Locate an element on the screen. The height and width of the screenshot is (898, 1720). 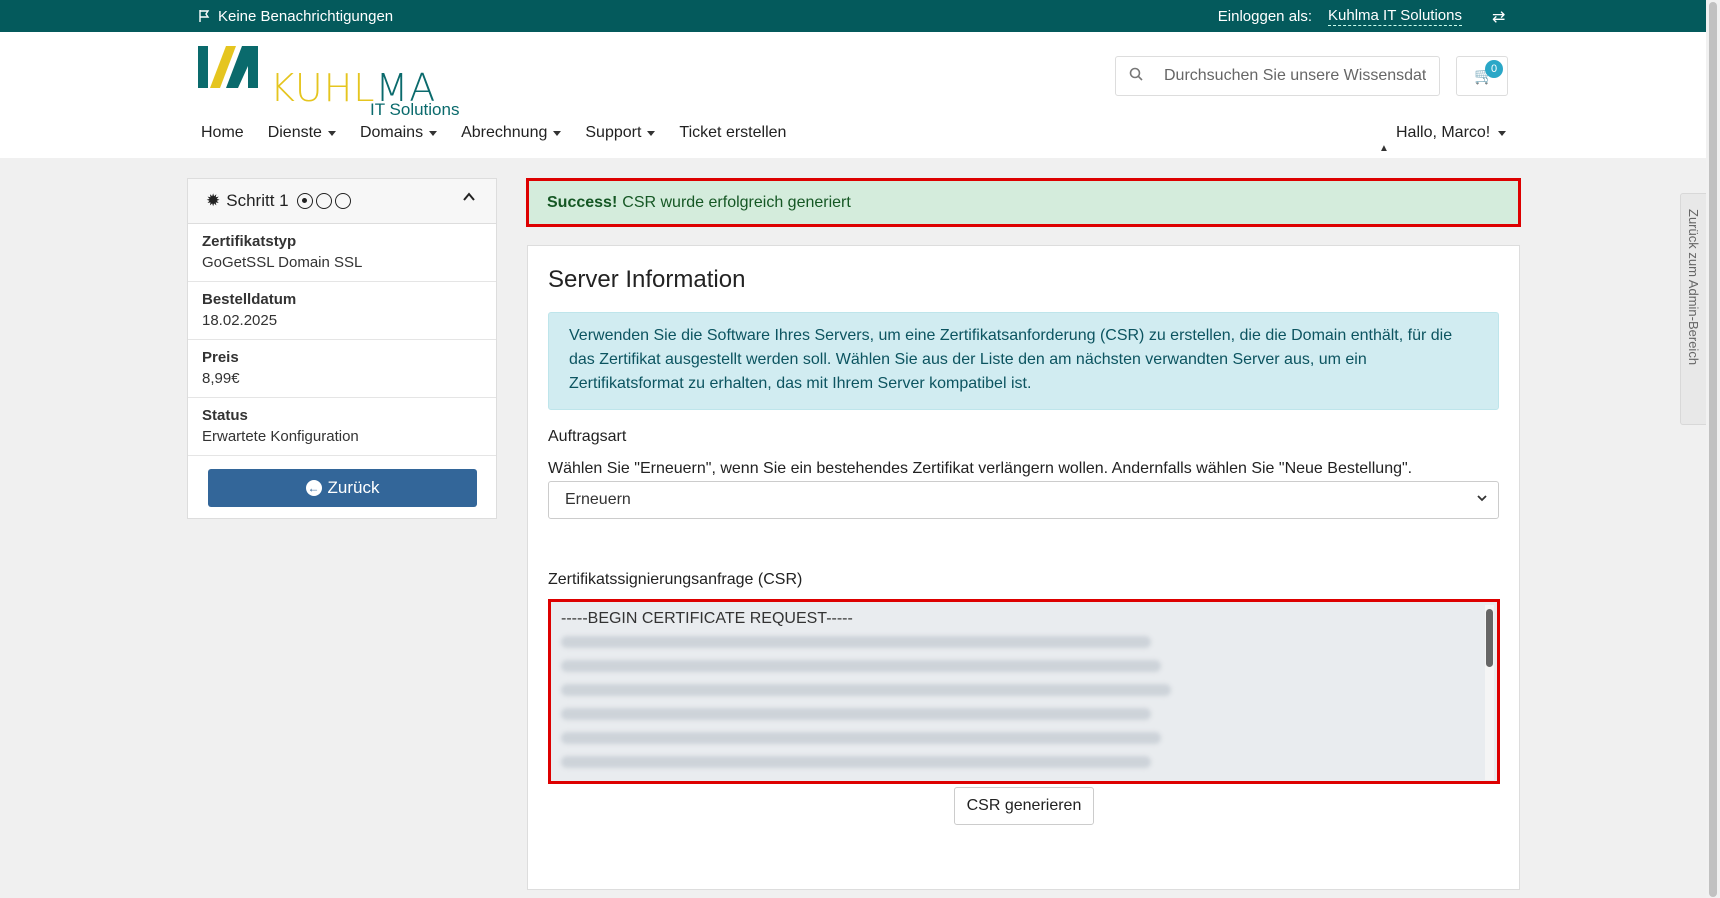
nav-dienste: Dienste is located at coordinates (302, 133).